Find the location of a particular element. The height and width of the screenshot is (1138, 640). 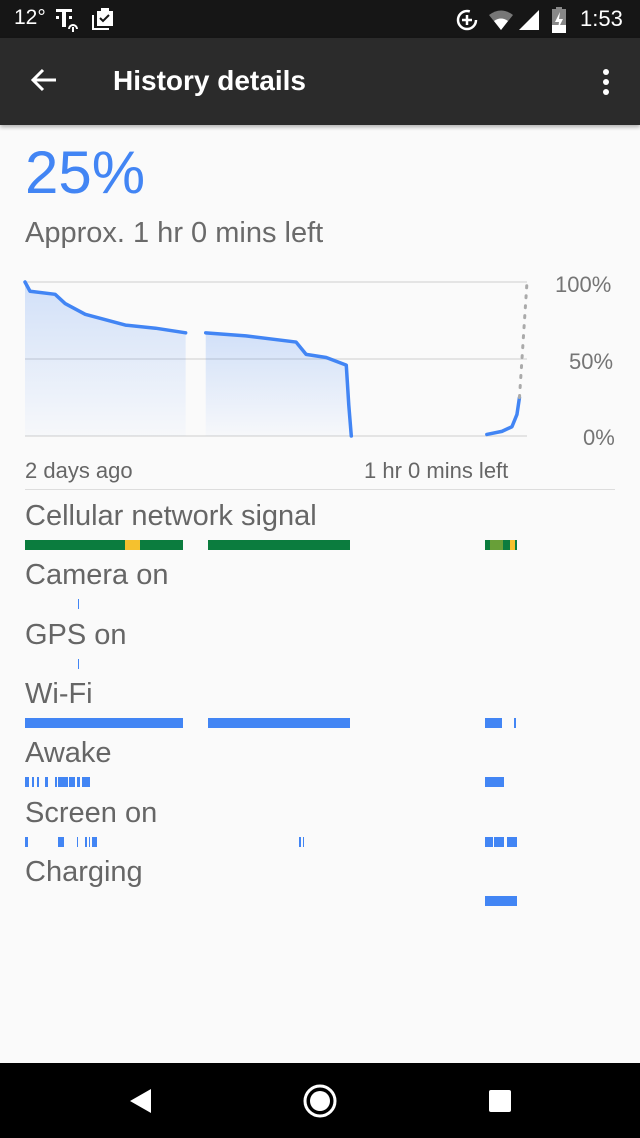

x-start-label: 2 days ago is located at coordinates (79, 470).